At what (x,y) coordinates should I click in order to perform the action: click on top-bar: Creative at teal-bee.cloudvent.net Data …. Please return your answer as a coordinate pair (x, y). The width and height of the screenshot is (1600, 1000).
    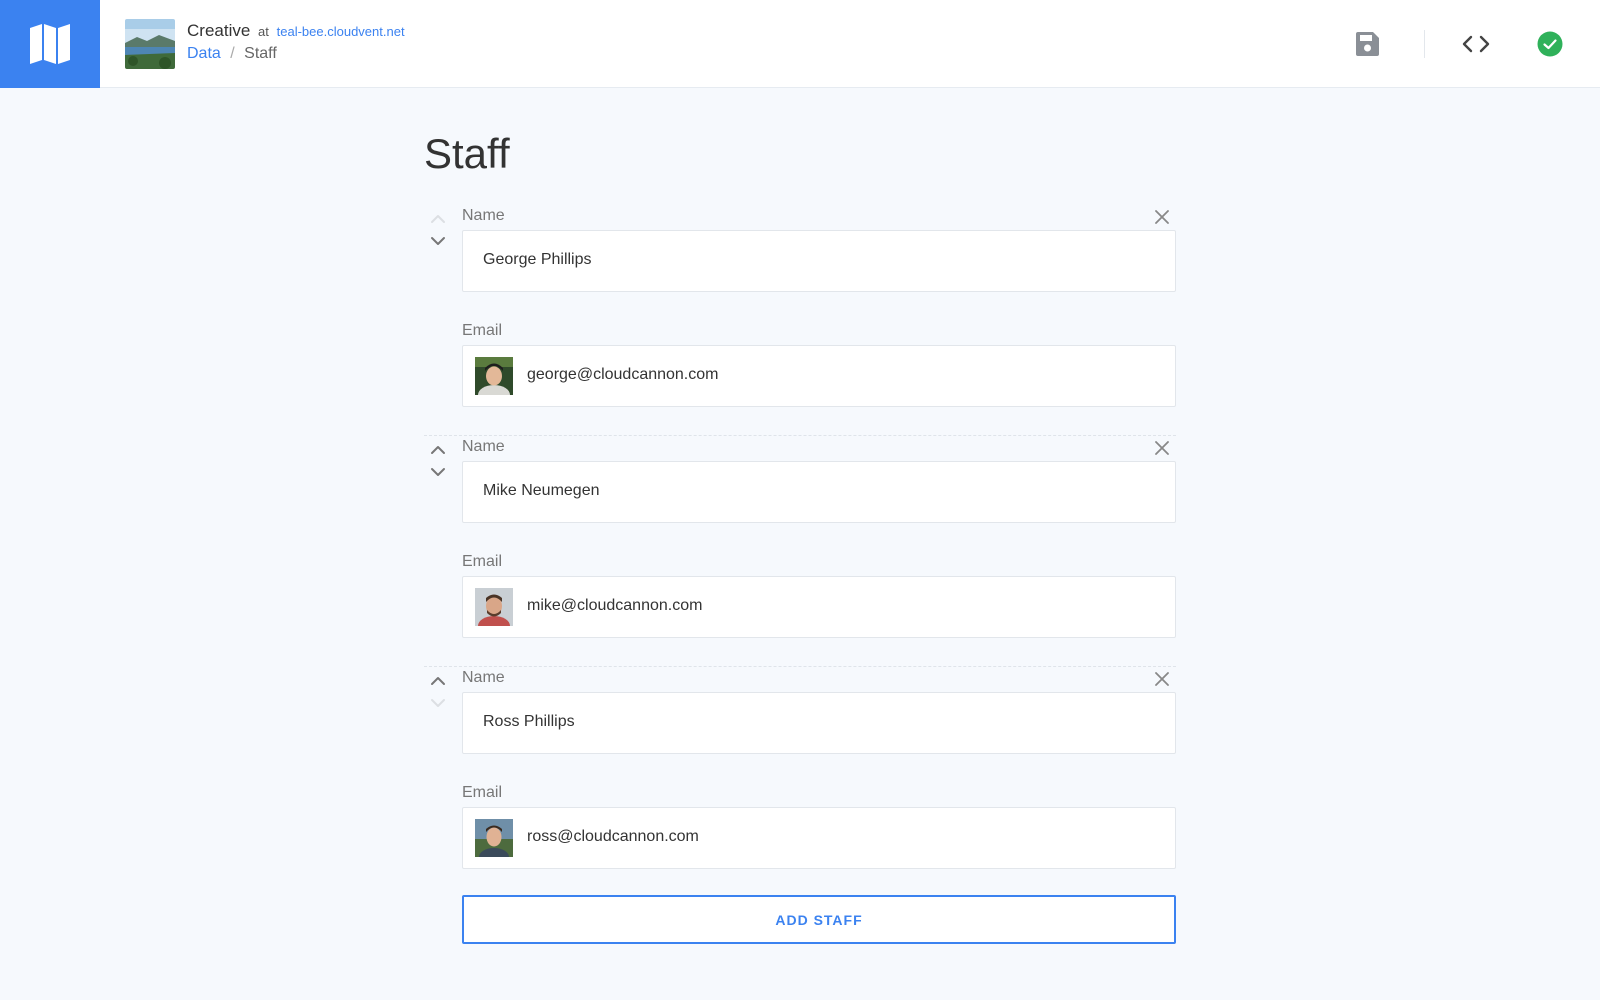
    Looking at the image, I should click on (800, 44).